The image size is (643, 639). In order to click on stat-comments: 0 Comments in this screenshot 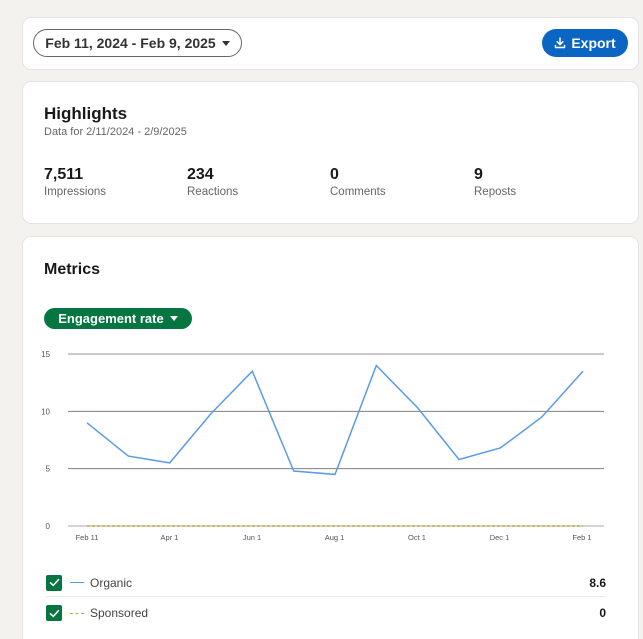, I will do `click(358, 182)`.